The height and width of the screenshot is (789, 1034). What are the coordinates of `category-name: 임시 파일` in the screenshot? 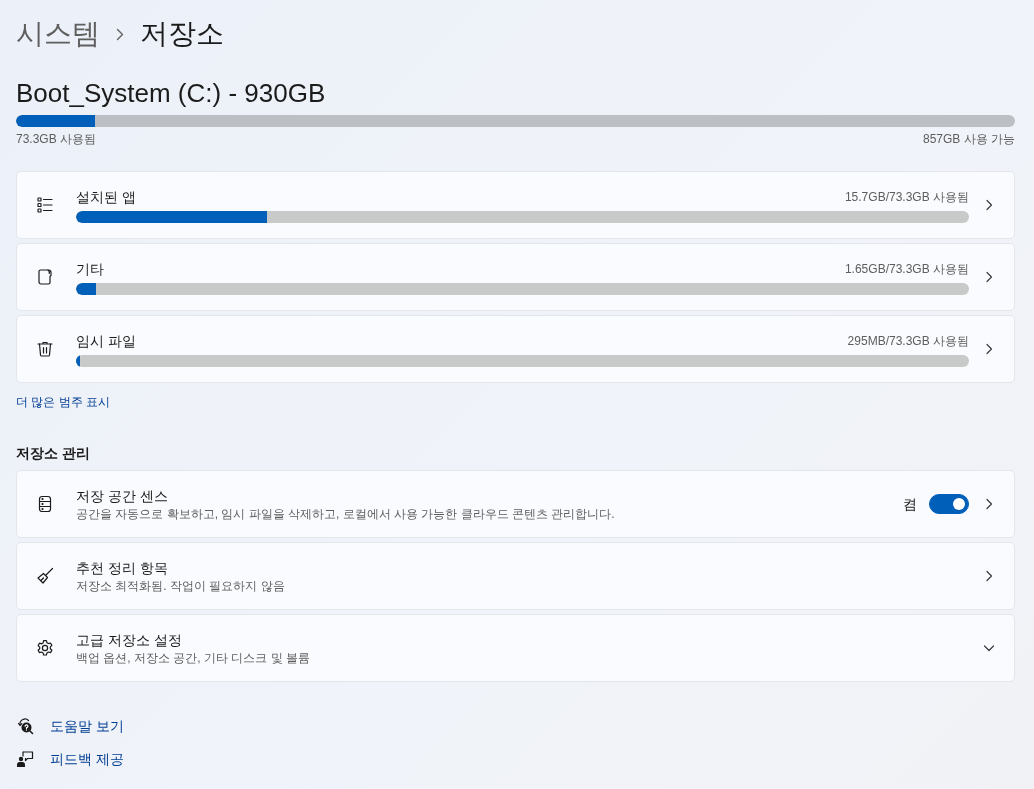 It's located at (106, 341).